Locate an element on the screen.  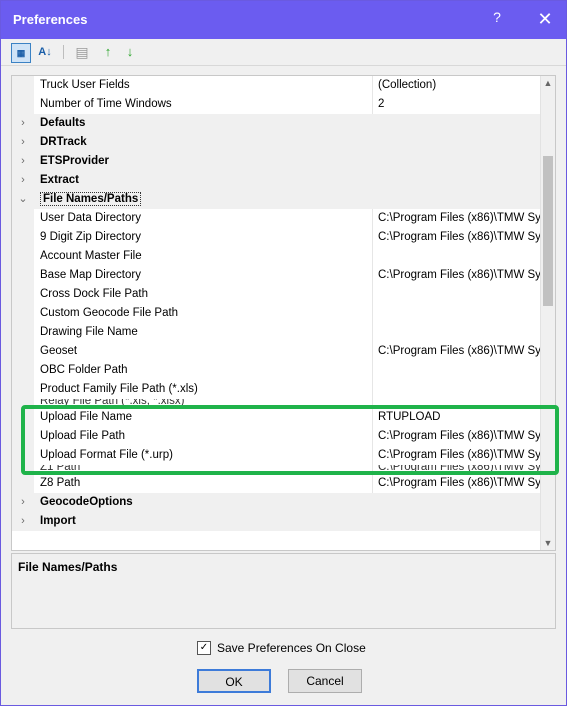
category-label: GeocodeOptions is located at coordinates (86, 502).